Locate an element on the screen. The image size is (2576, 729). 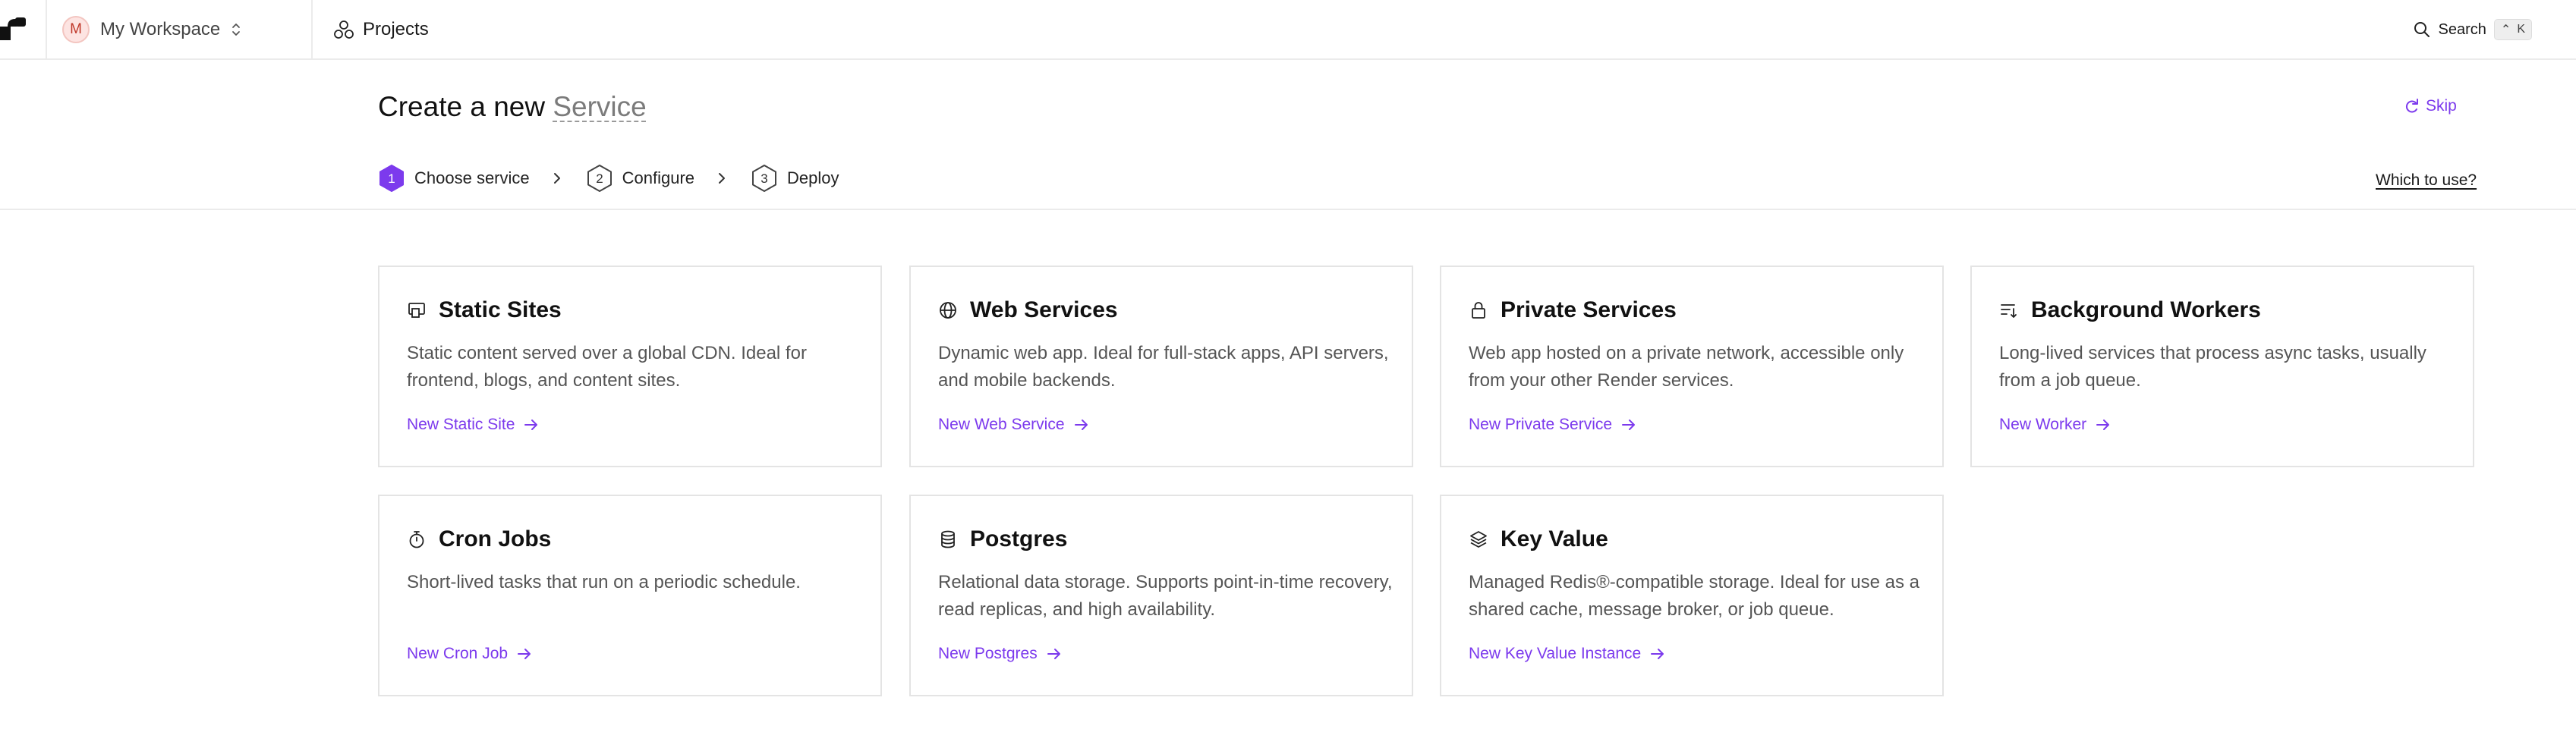
card-link-label: New Postgres is located at coordinates (988, 653).